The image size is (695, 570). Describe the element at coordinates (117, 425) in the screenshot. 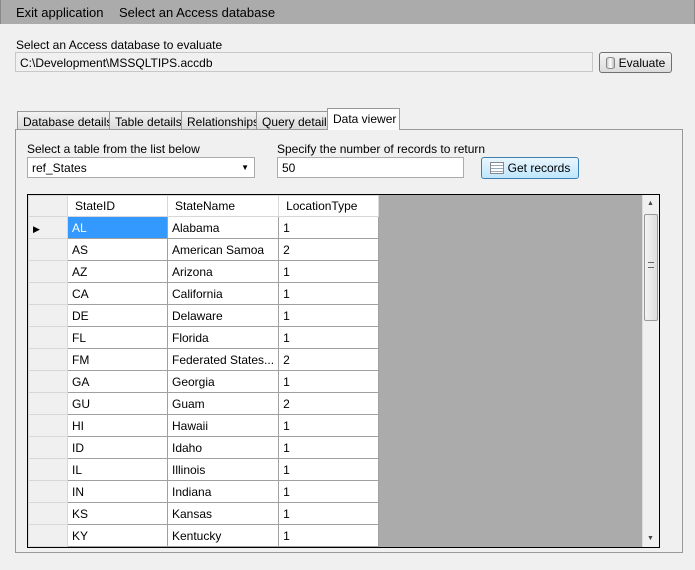

I see `grid-cell-stateid: HI` at that location.